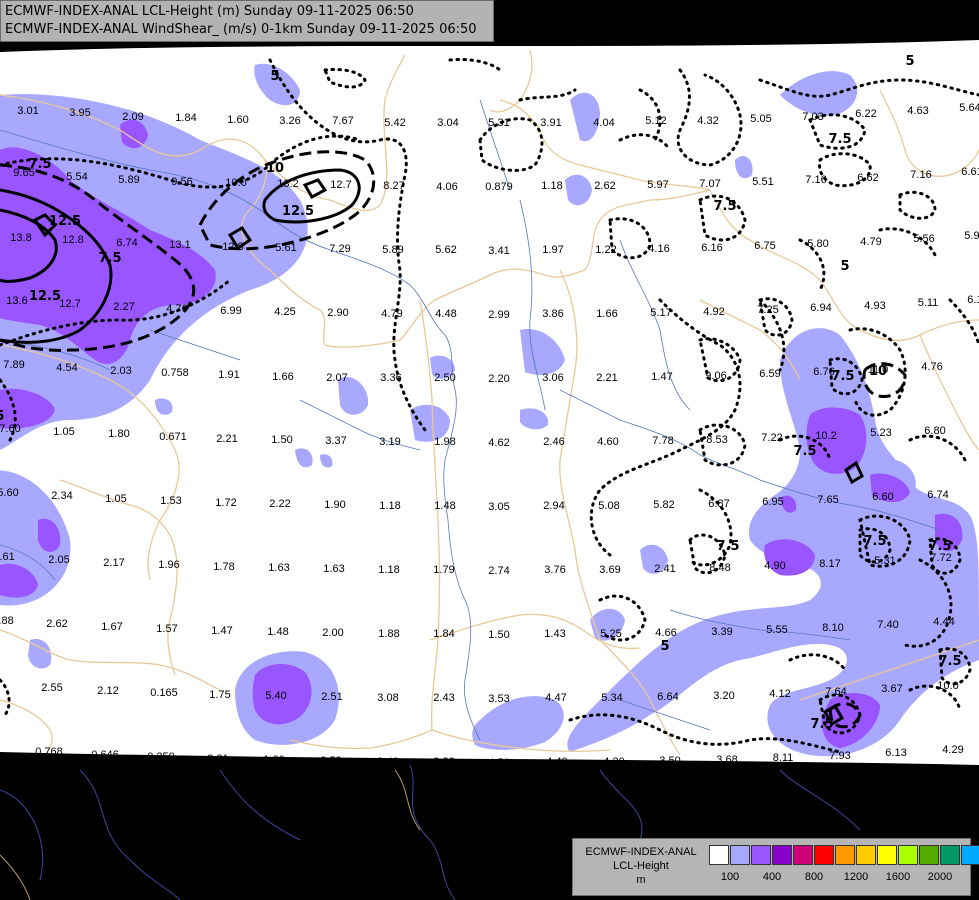 This screenshot has width=979, height=900. Describe the element at coordinates (973, 300) in the screenshot. I see `grid-value: 6.15` at that location.